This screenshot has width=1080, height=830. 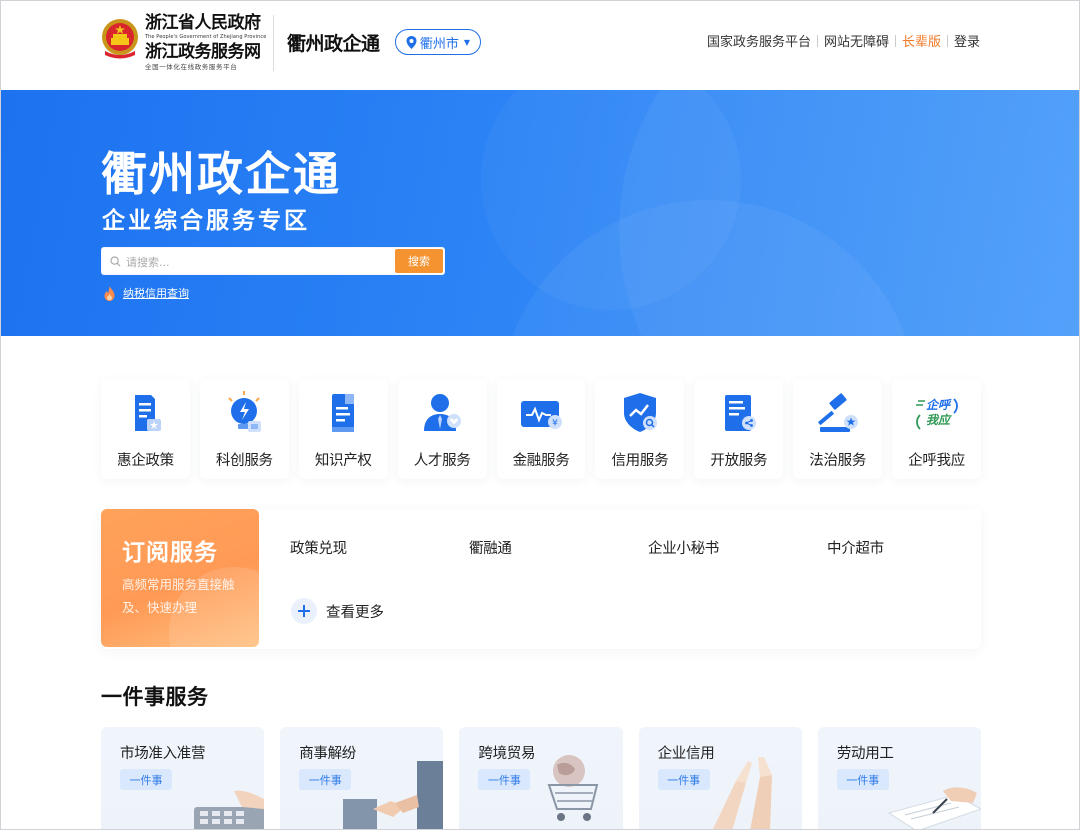 I want to click on open-doc-icon, so click(x=740, y=413).